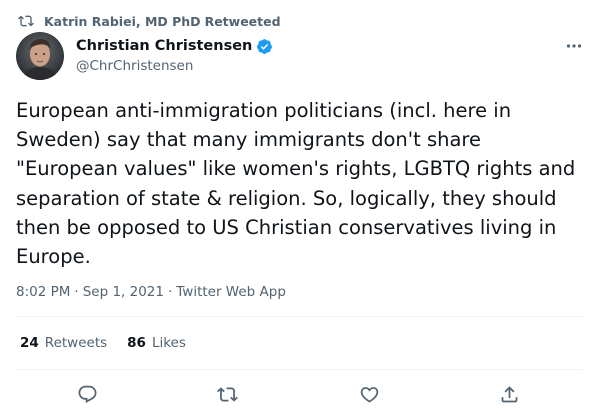  I want to click on tweet-date: Sep 1, 2021, so click(123, 292).